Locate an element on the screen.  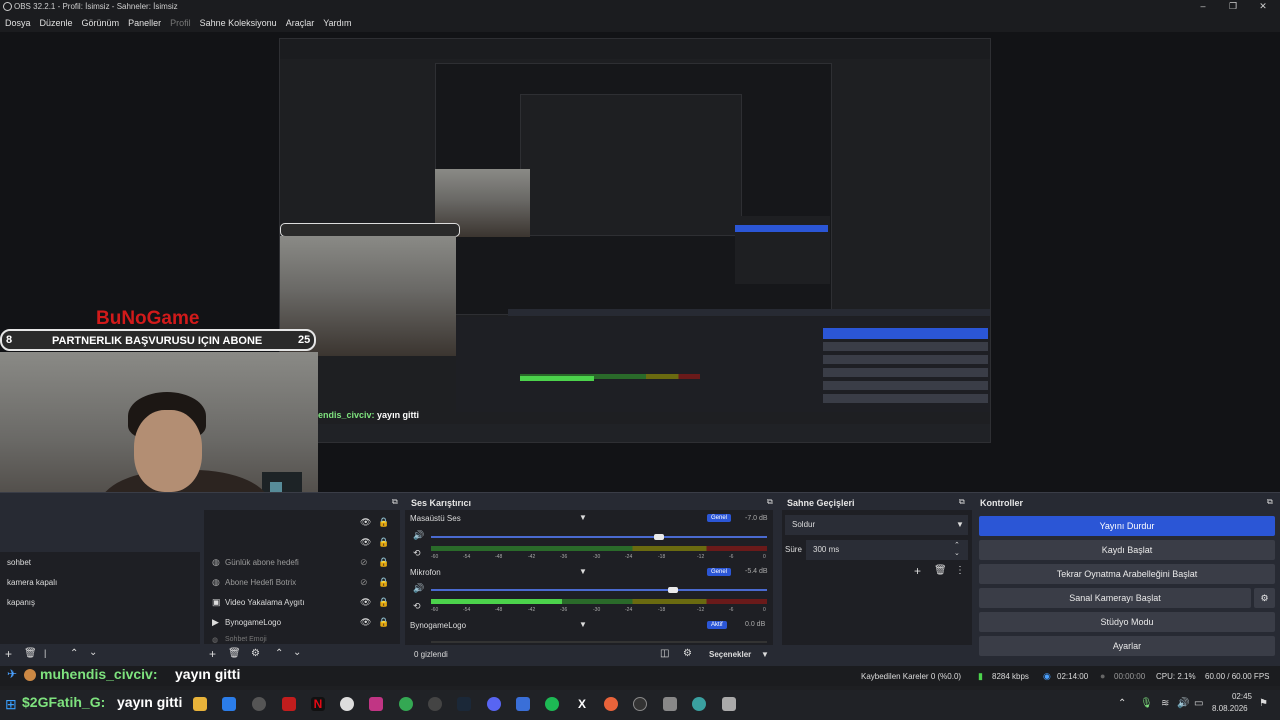
settings-app-icon is located at coordinates (670, 704).